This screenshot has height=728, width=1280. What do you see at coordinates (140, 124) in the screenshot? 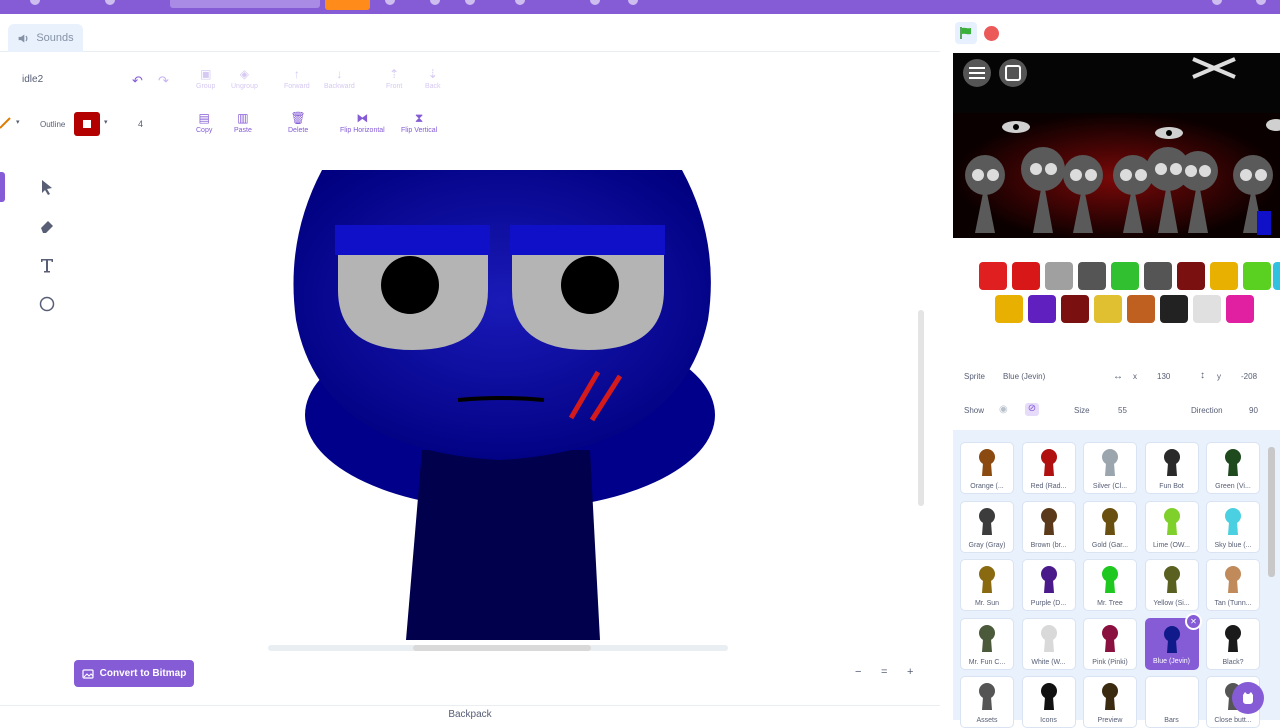
I see `outline-width-input: 4` at bounding box center [140, 124].